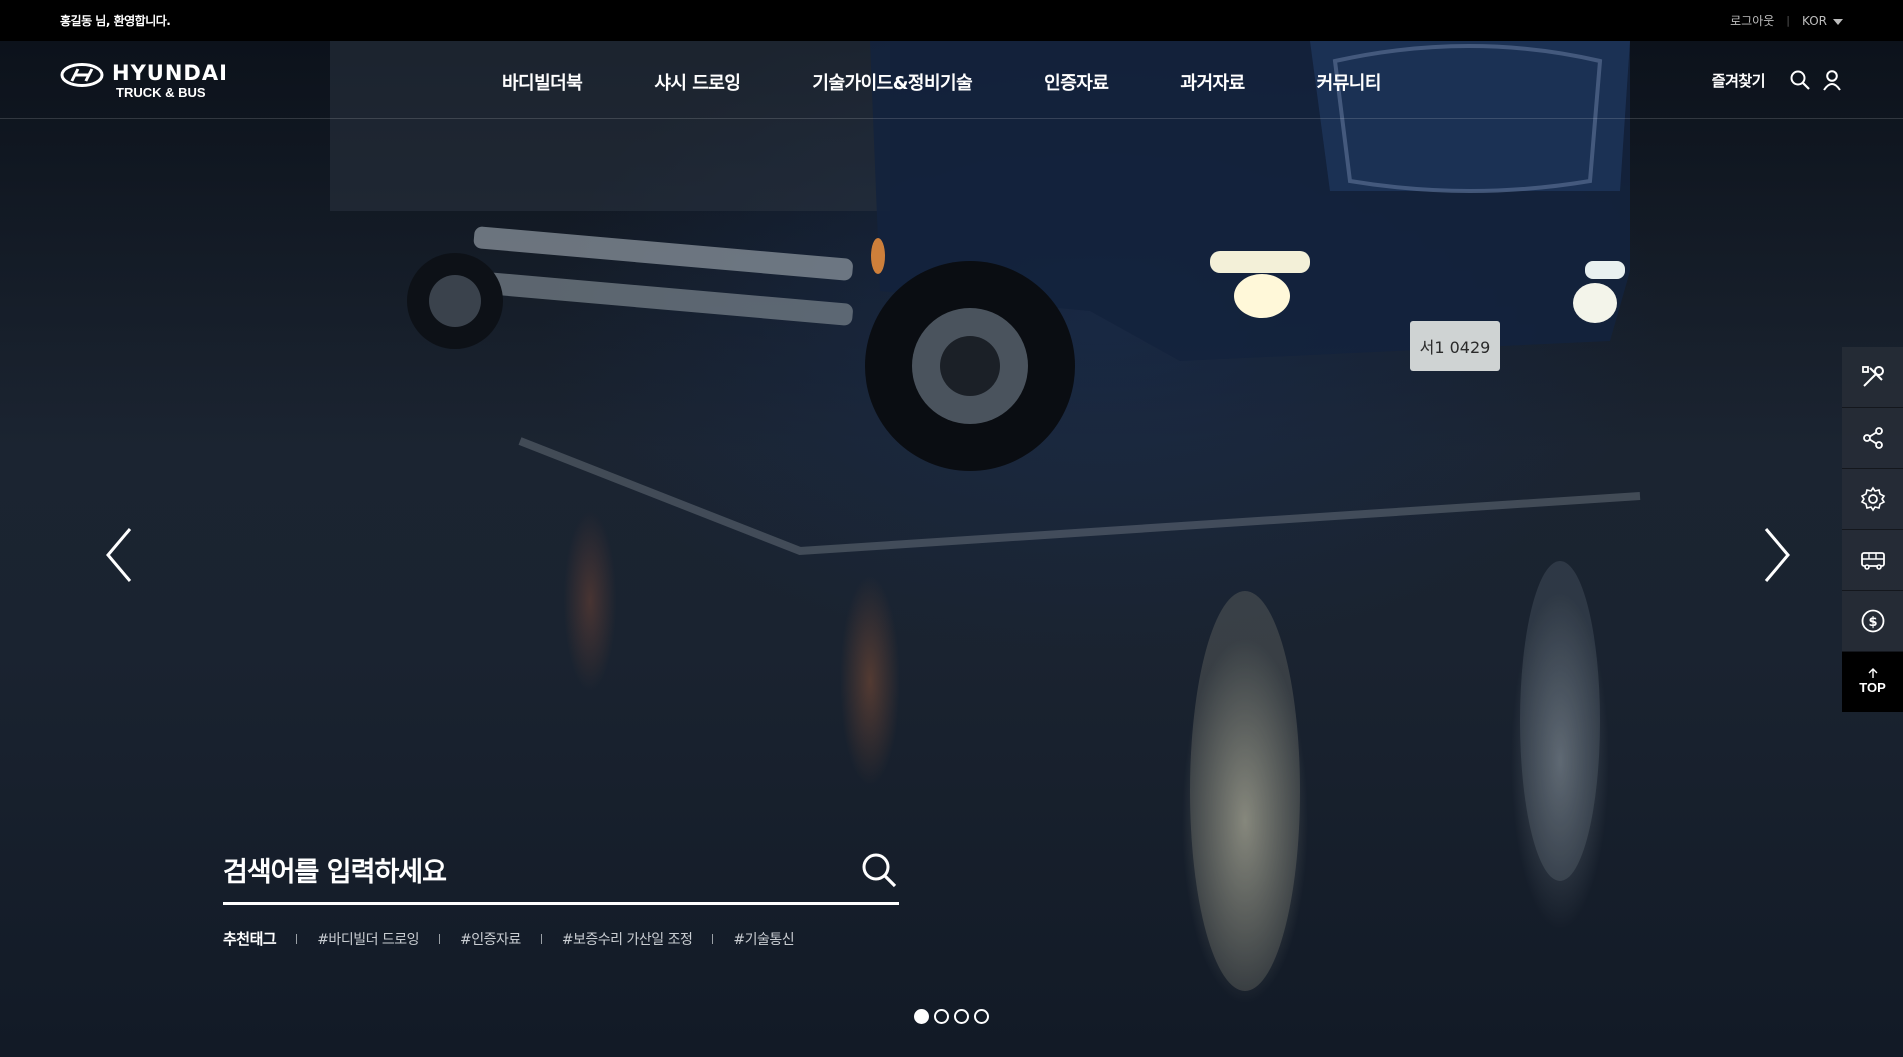 The width and height of the screenshot is (1903, 1057). Describe the element at coordinates (523, 872) in the screenshot. I see `search-input` at that location.